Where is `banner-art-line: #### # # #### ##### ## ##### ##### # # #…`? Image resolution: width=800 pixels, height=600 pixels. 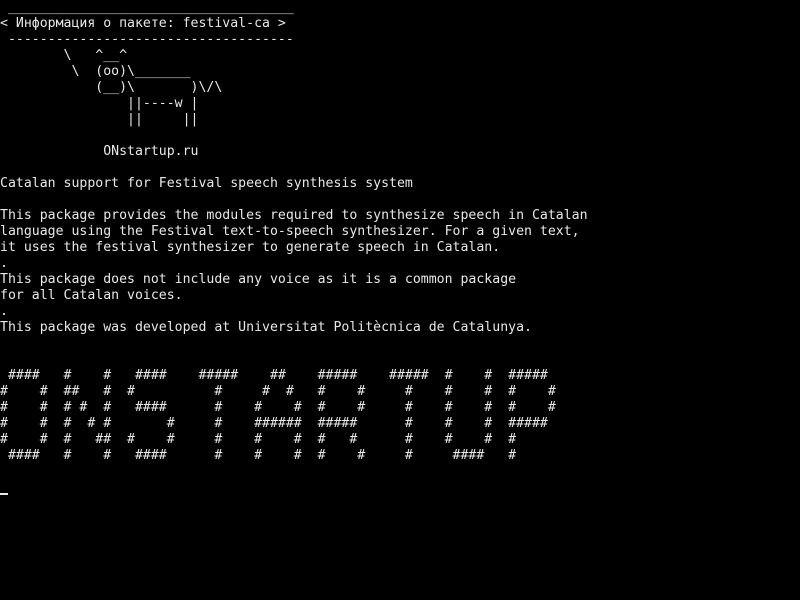 banner-art-line: #### # # #### ##### ## ##### ##### # # #… is located at coordinates (274, 375).